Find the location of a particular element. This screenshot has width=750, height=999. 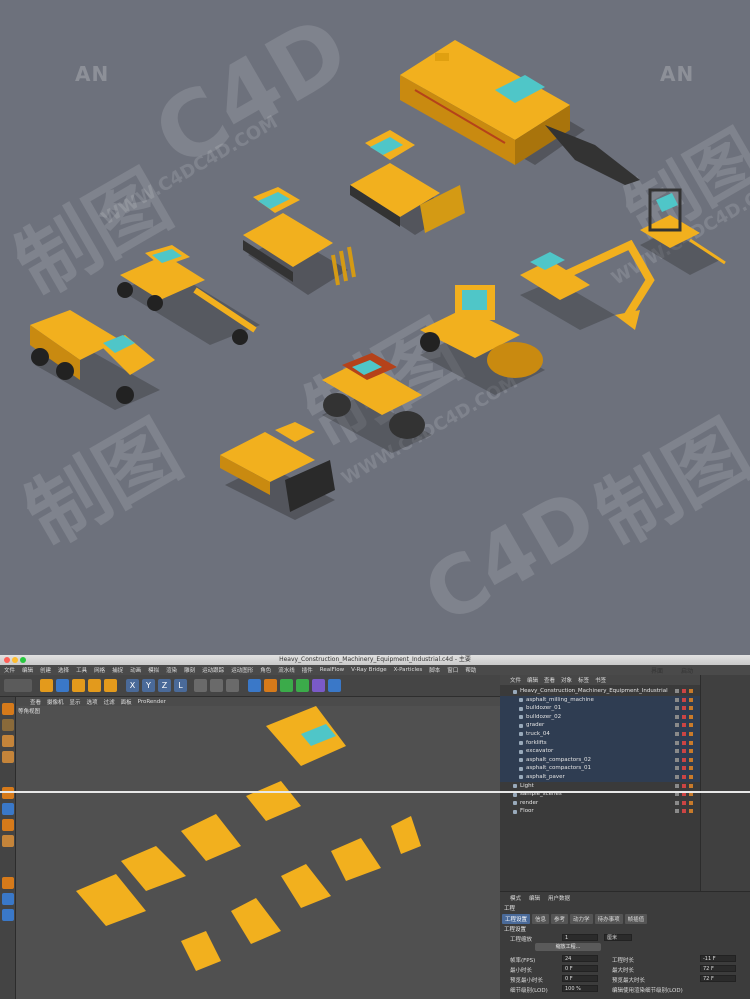

menu-item: 选择 is located at coordinates (63, 670).